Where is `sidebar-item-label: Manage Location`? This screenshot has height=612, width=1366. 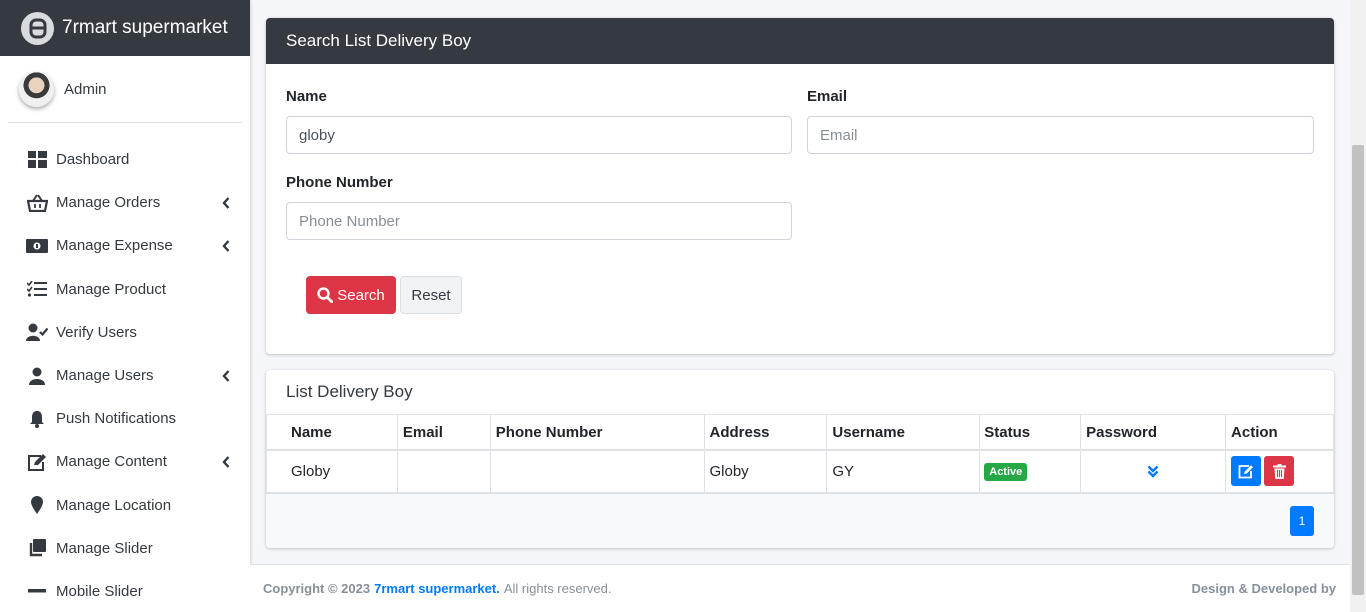
sidebar-item-label: Manage Location is located at coordinates (114, 505).